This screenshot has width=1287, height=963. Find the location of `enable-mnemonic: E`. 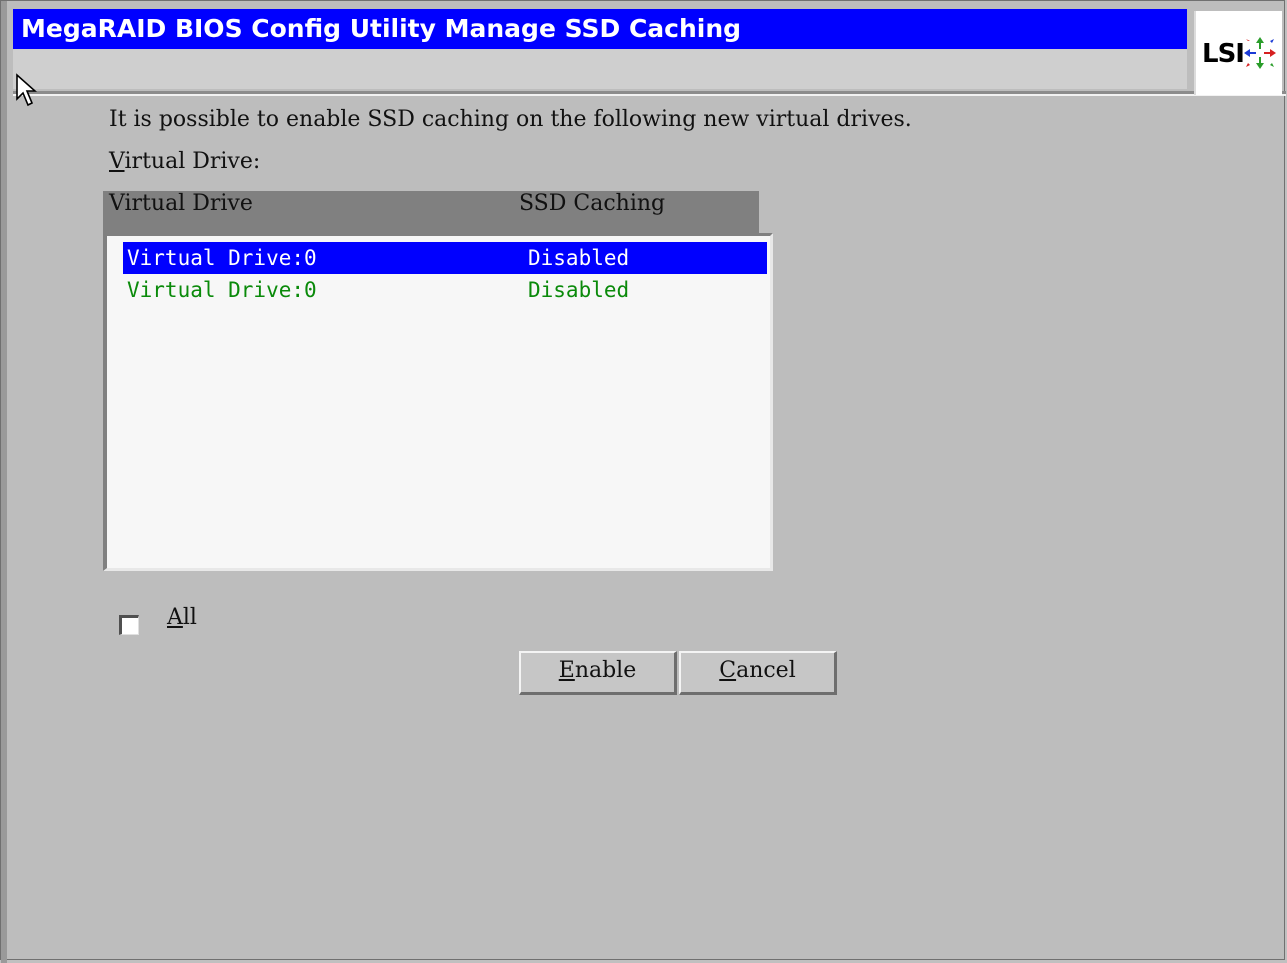

enable-mnemonic: E is located at coordinates (566, 670).